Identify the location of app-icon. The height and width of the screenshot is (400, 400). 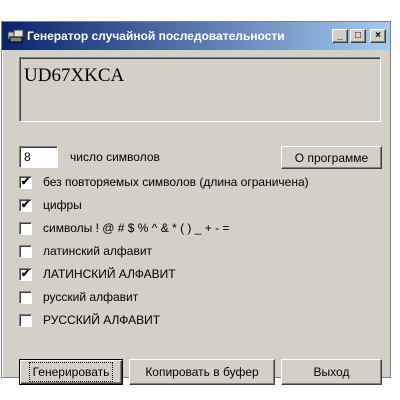
(16, 36).